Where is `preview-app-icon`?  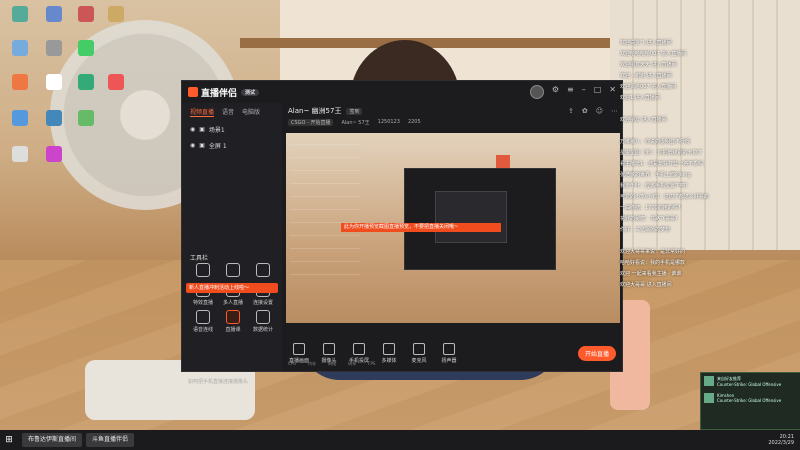
preview-app-icon is located at coordinates (503, 162).